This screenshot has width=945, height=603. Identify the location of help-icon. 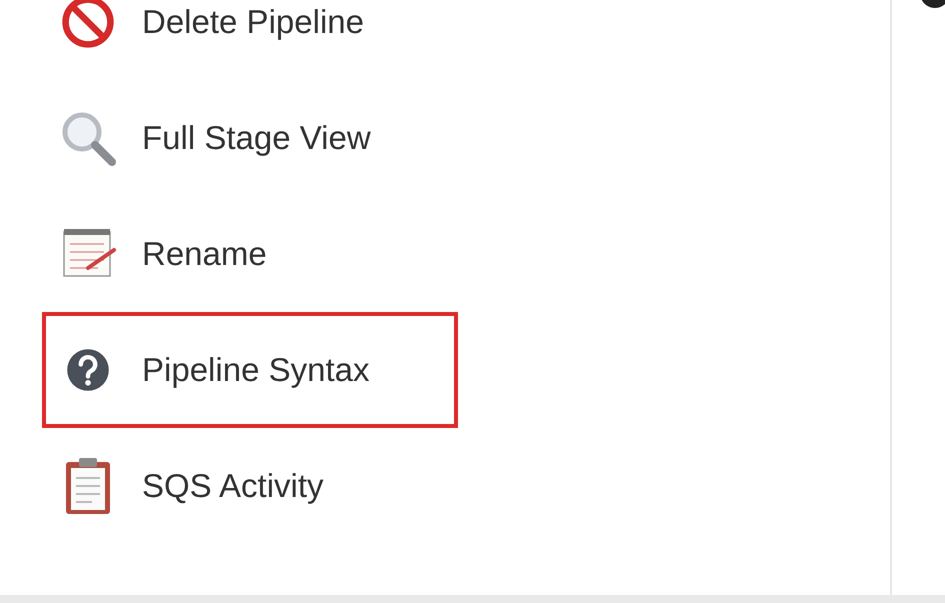
(88, 370).